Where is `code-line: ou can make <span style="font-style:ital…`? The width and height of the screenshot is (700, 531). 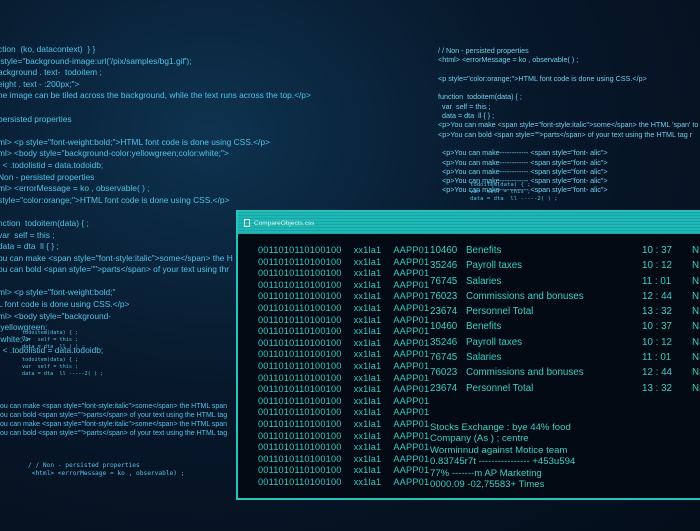 code-line: ou can make <span style="font-style:ital… is located at coordinates (114, 406).